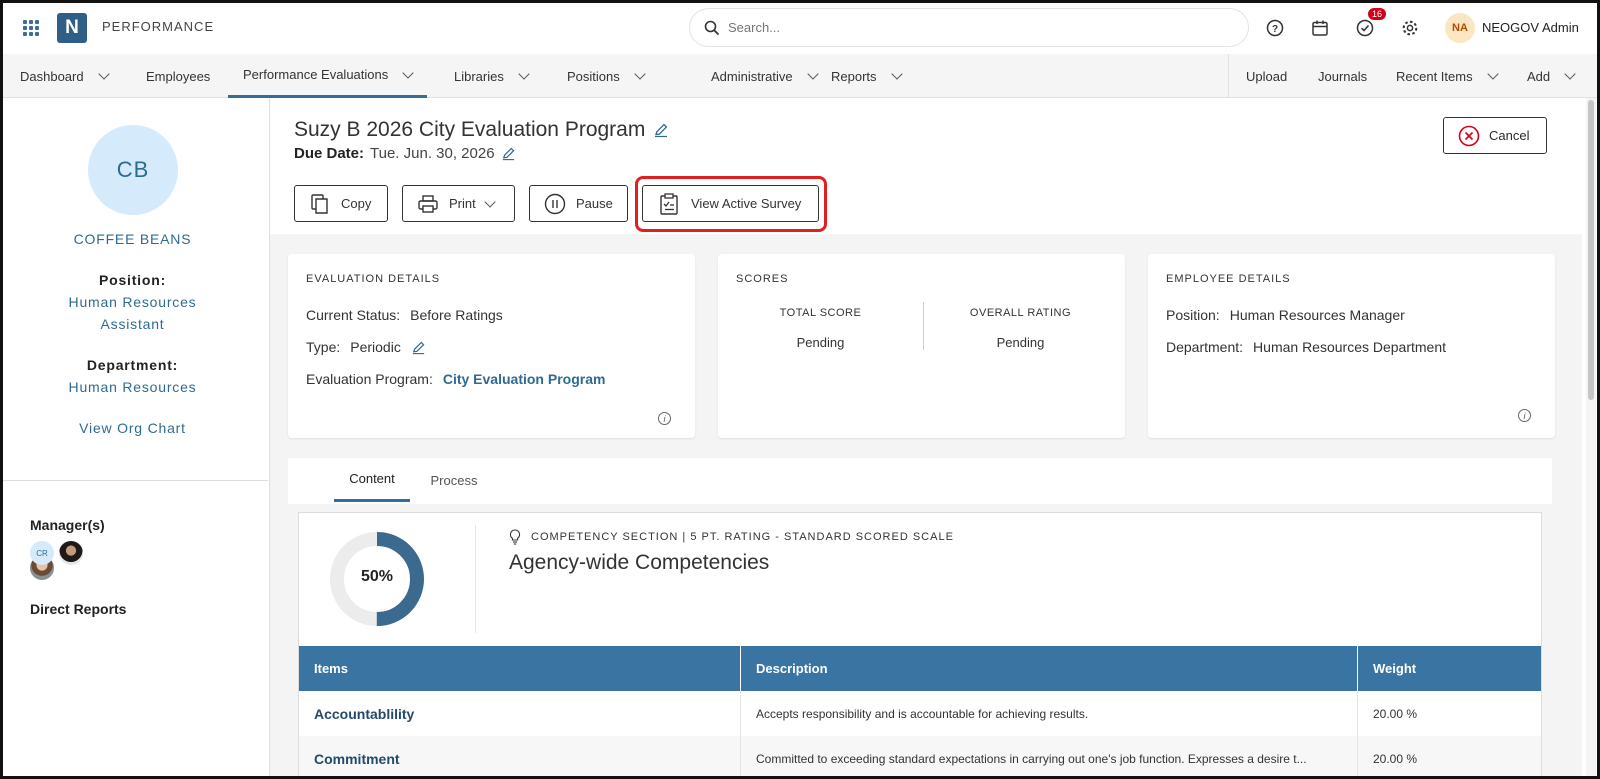  Describe the element at coordinates (492, 76) in the screenshot. I see `nav-libraries: Libraries` at that location.